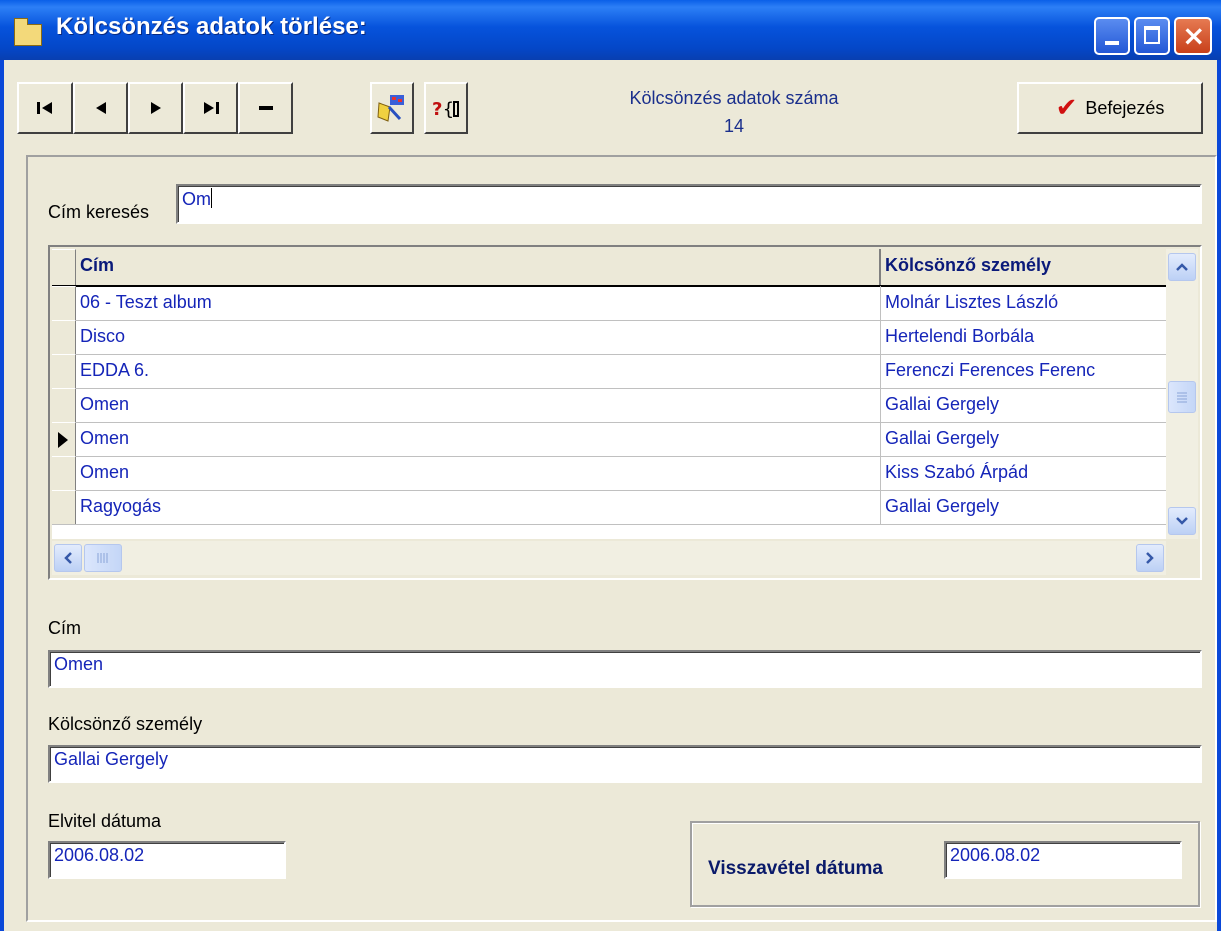 The width and height of the screenshot is (1221, 931). What do you see at coordinates (28, 32) in the screenshot?
I see `folder-icon` at bounding box center [28, 32].